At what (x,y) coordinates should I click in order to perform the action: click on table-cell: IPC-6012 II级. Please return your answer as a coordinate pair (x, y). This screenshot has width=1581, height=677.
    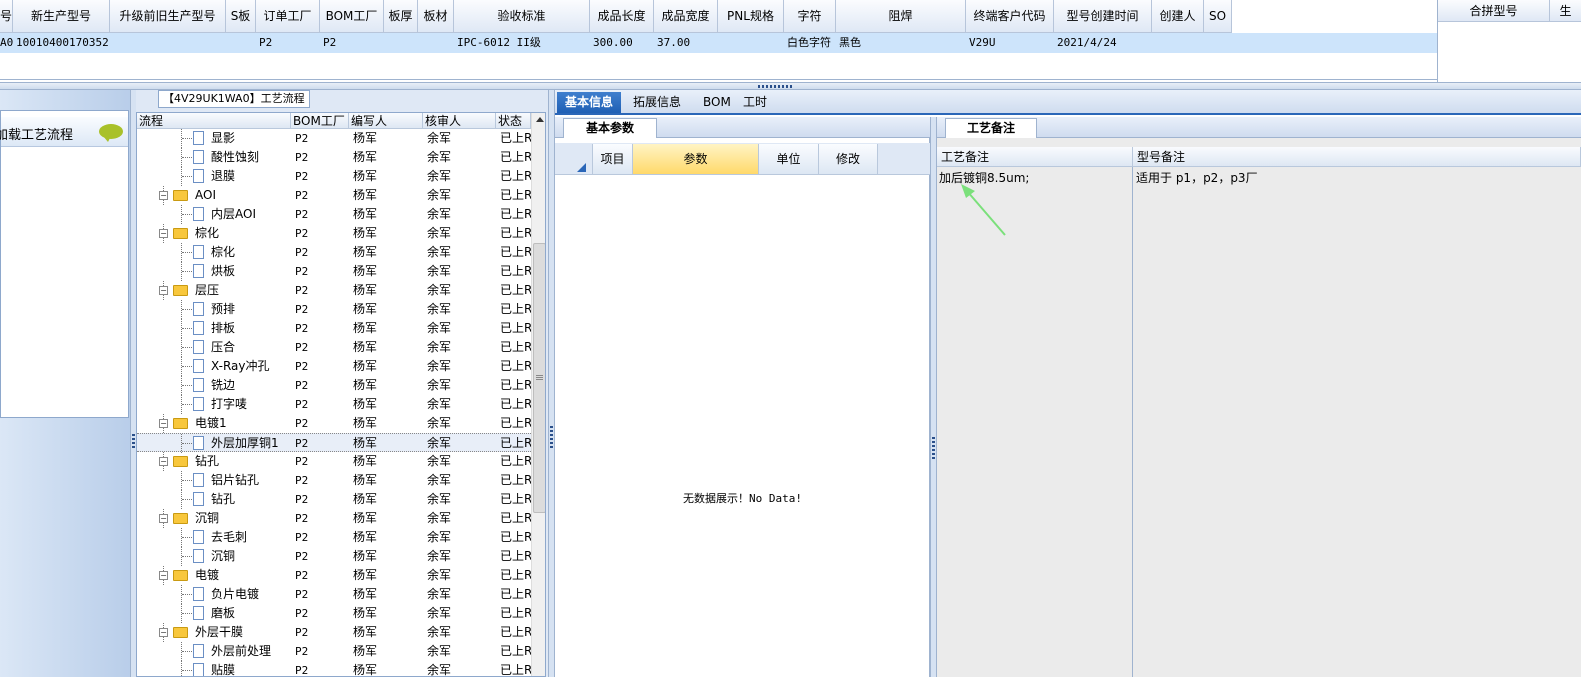
    Looking at the image, I should click on (522, 43).